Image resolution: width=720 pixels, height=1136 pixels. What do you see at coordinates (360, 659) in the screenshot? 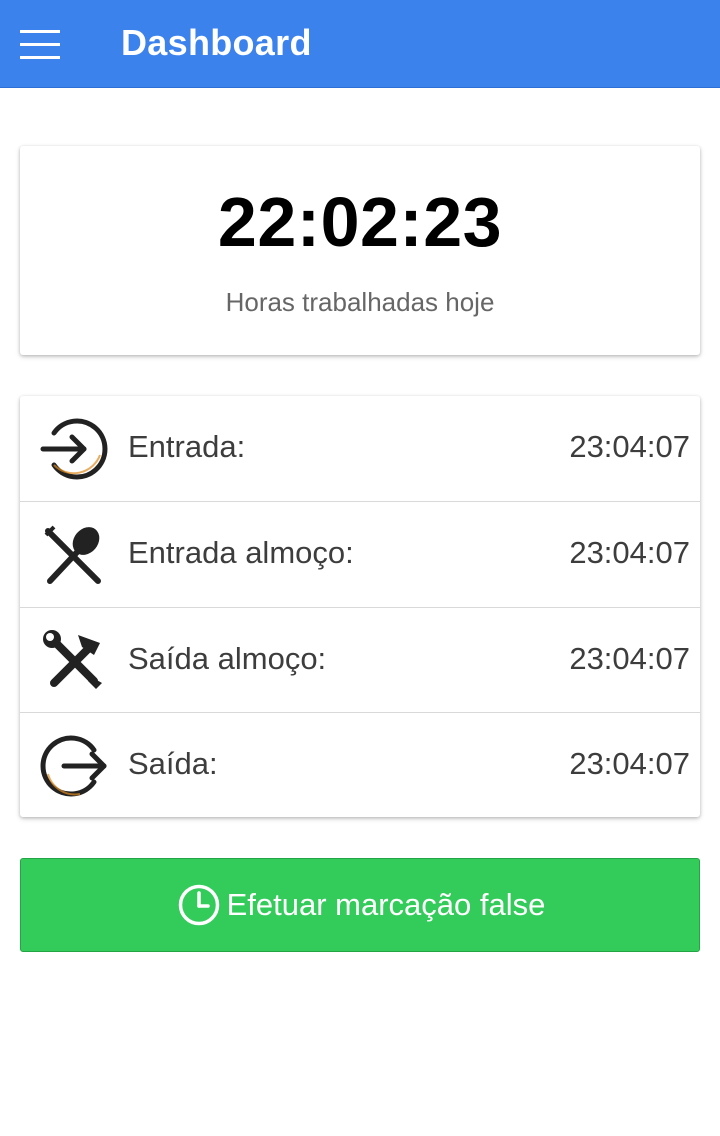
I see `list-item-saida-almoco: Saída almoço: 23:04:07` at bounding box center [360, 659].